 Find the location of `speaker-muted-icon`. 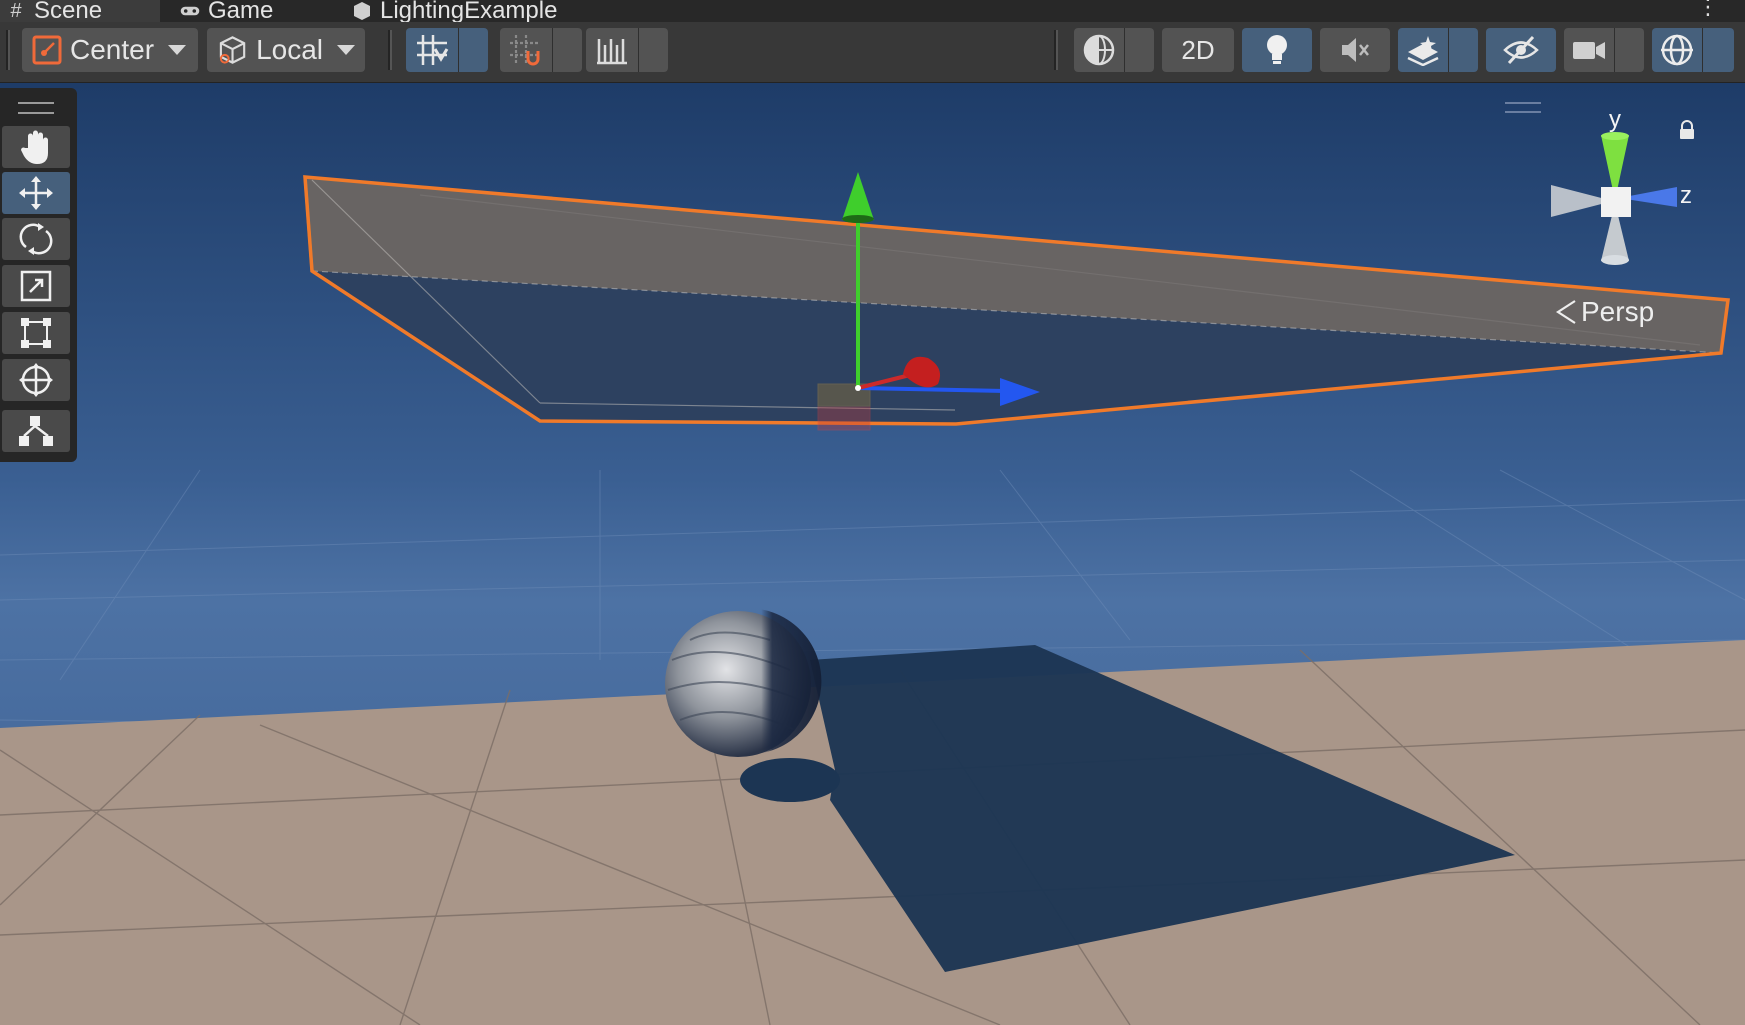

speaker-muted-icon is located at coordinates (1355, 50).